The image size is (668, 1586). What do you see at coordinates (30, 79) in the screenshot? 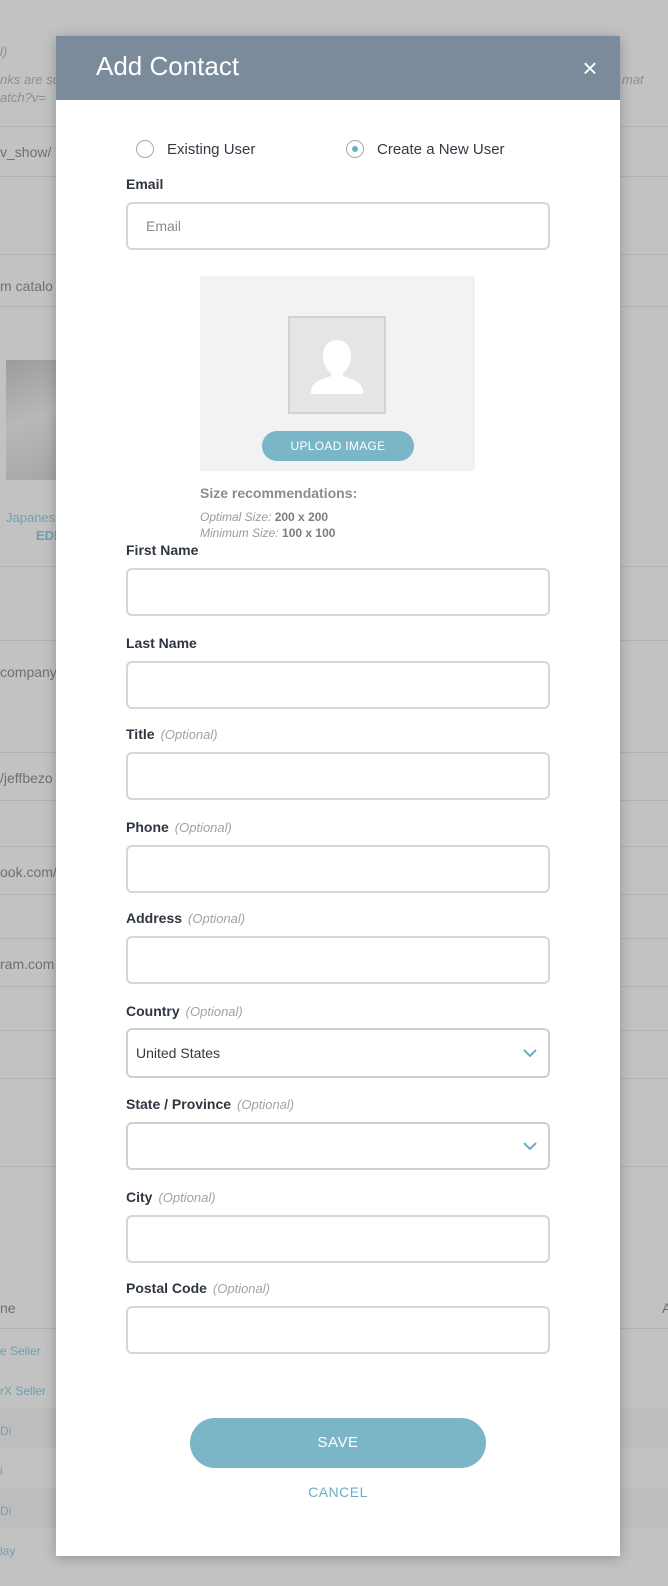
I see `bg-note-fragment: nks are su` at bounding box center [30, 79].